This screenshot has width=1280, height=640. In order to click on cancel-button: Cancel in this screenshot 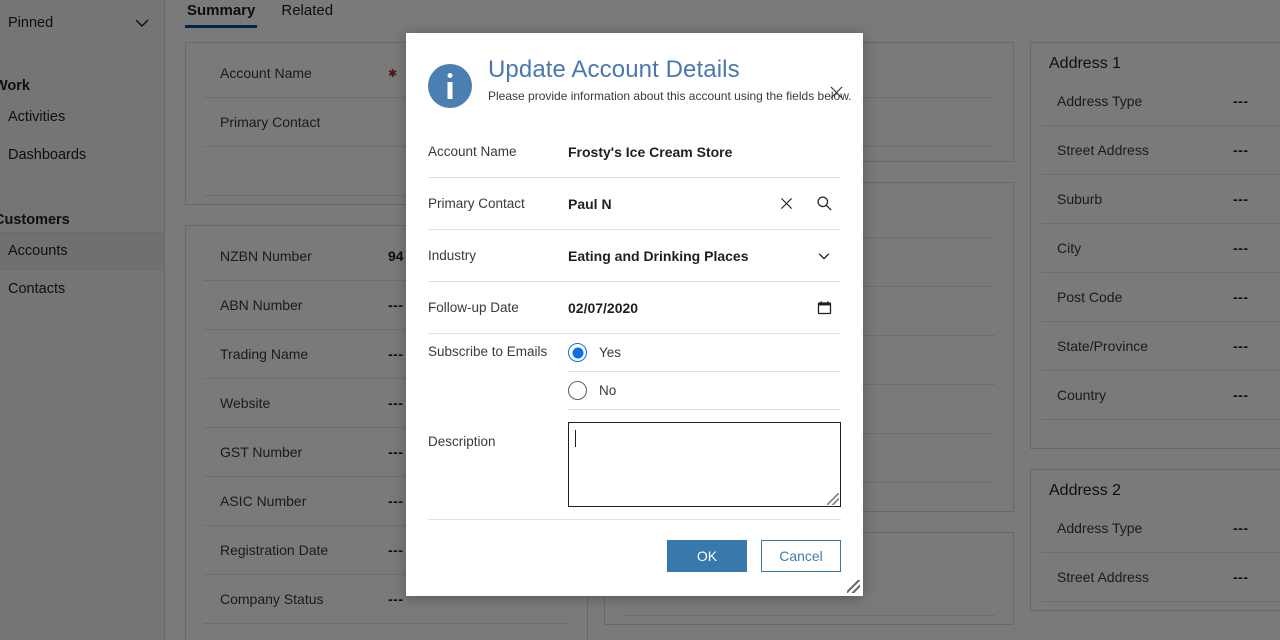, I will do `click(801, 556)`.